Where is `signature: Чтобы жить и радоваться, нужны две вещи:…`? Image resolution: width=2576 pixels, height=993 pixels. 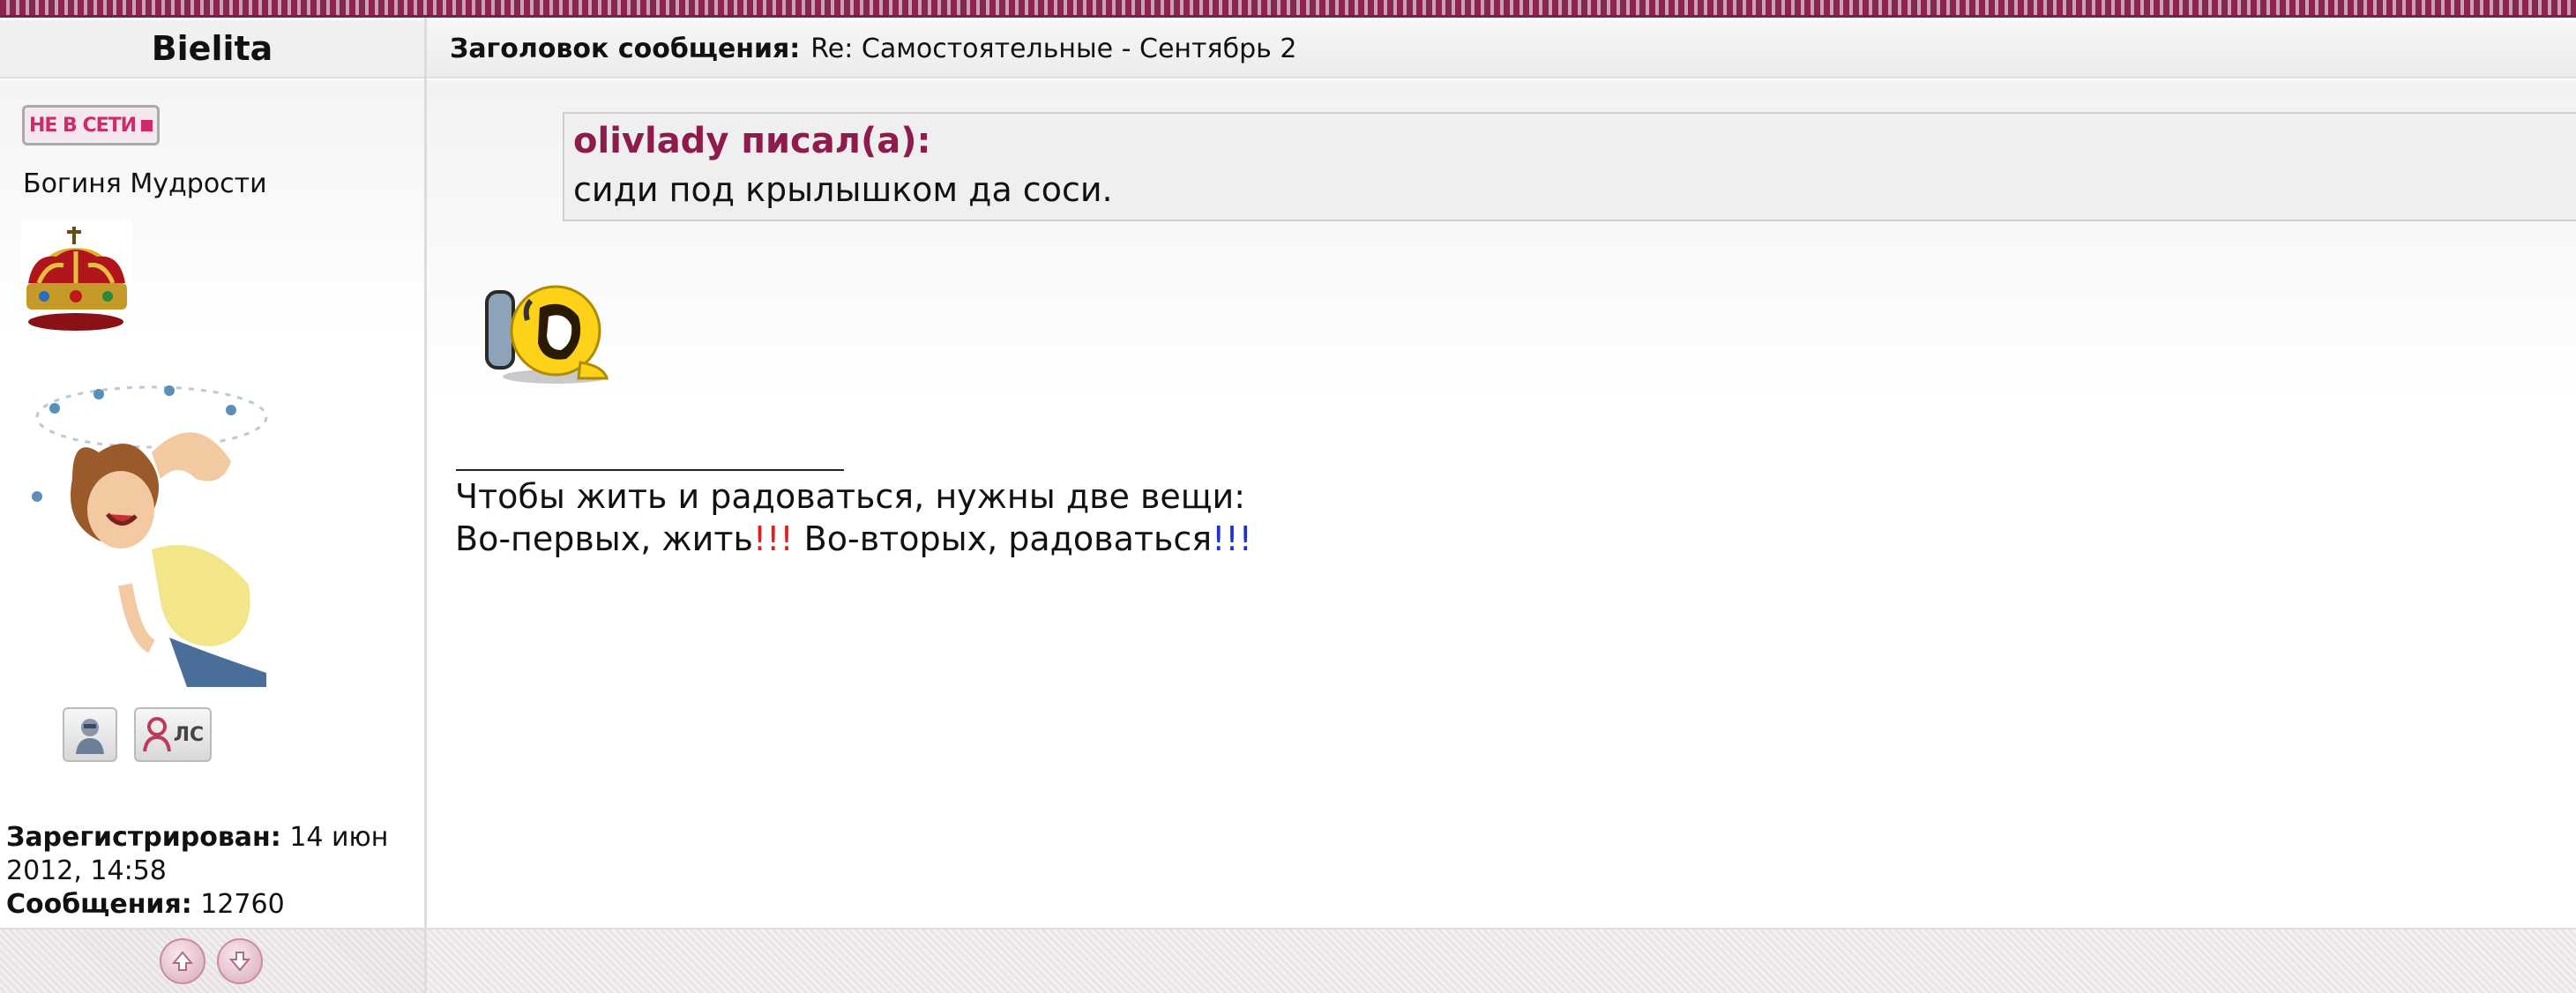 signature: Чтобы жить и радоваться, нужны две вещи:… is located at coordinates (853, 518).